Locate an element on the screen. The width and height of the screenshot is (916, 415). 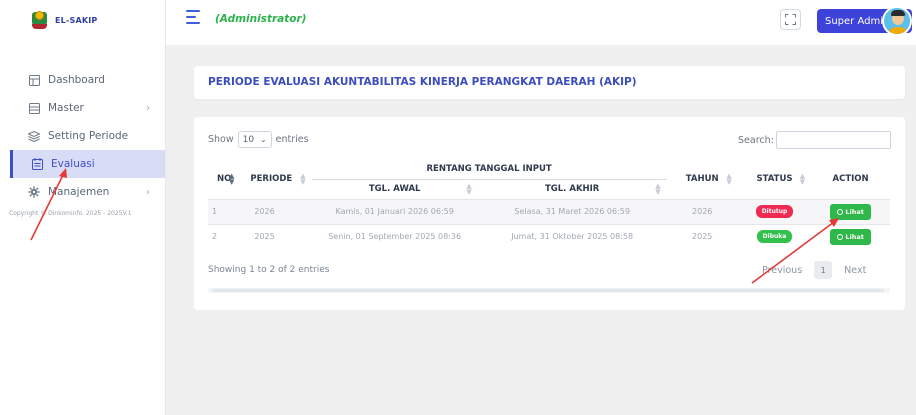
table-info: Showing 1 to 2 of 2 entries is located at coordinates (269, 270).